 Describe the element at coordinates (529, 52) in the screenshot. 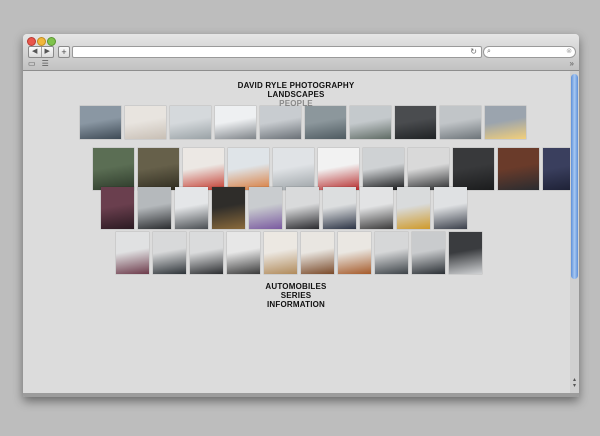

I see `search-field: ⌕ ⊗` at that location.